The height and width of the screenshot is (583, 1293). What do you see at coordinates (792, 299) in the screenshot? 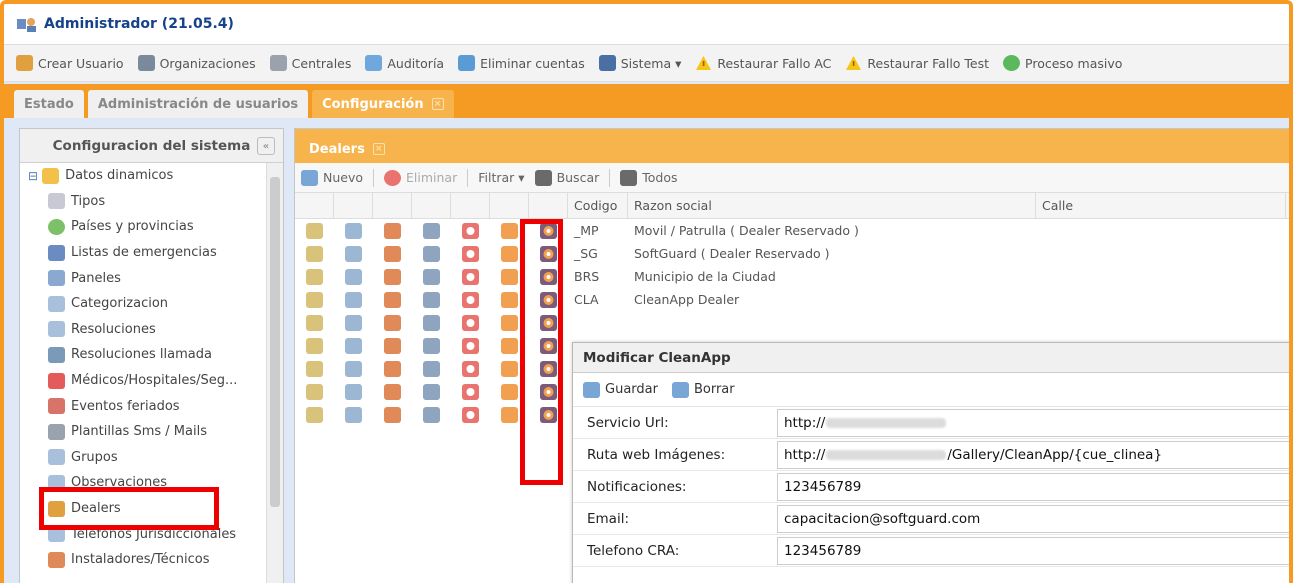
I see `table-row: CLA CleanApp Dealer` at bounding box center [792, 299].